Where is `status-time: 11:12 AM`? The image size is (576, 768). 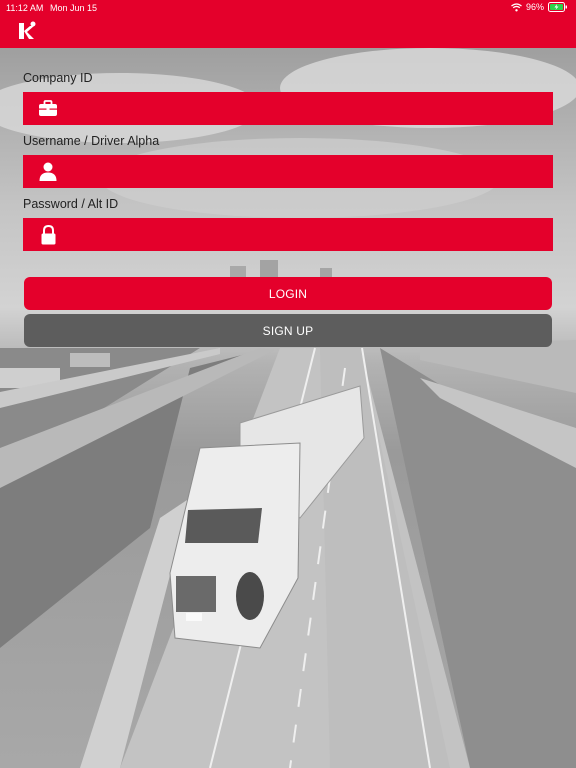 status-time: 11:12 AM is located at coordinates (25, 8).